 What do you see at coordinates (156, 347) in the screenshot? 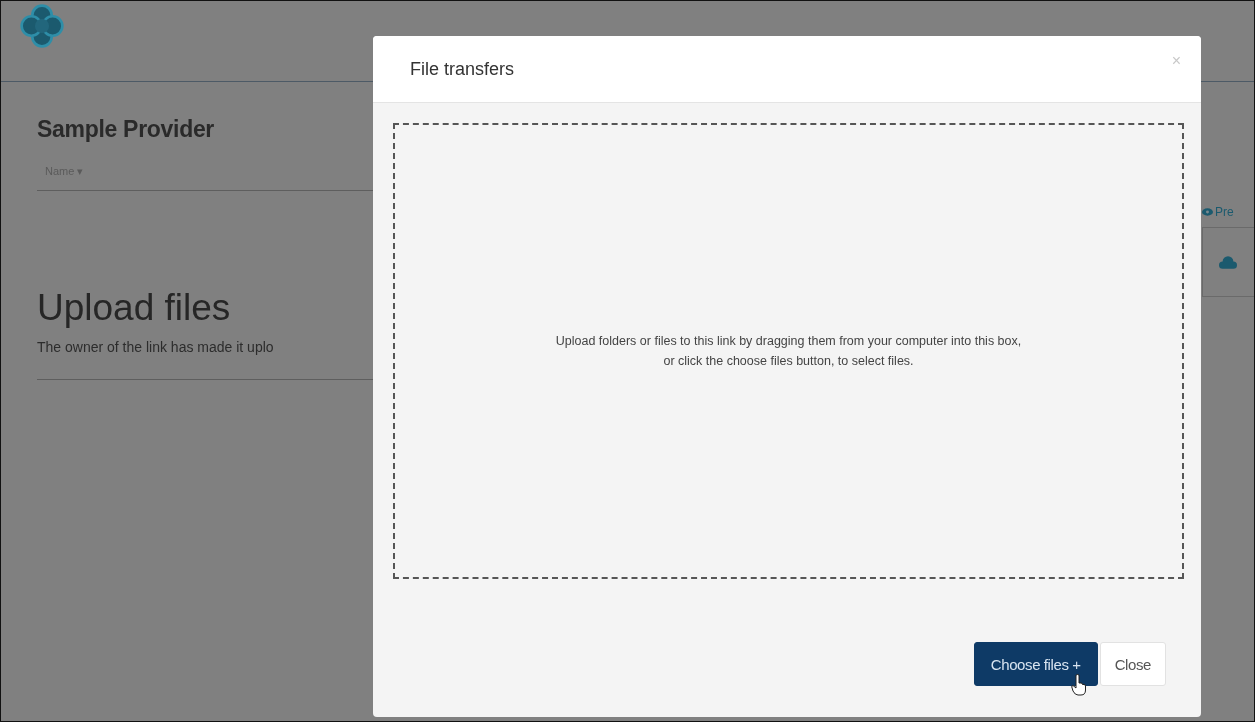
I see `upload-description: The owner of the link has made it uplo` at bounding box center [156, 347].